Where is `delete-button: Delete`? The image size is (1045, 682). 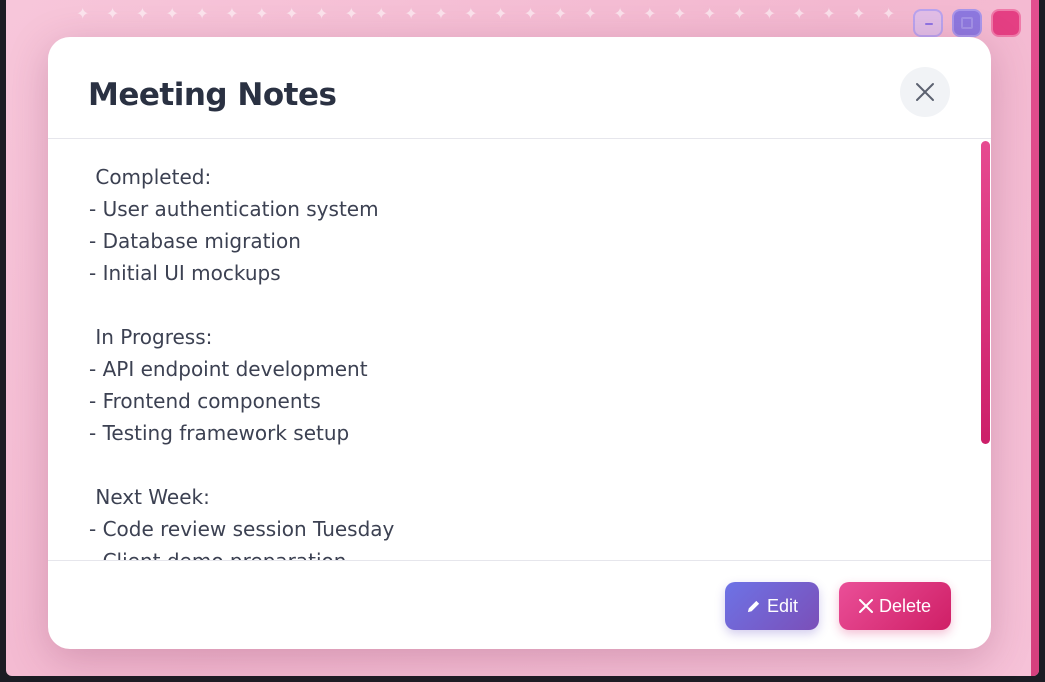
delete-button: Delete is located at coordinates (895, 606).